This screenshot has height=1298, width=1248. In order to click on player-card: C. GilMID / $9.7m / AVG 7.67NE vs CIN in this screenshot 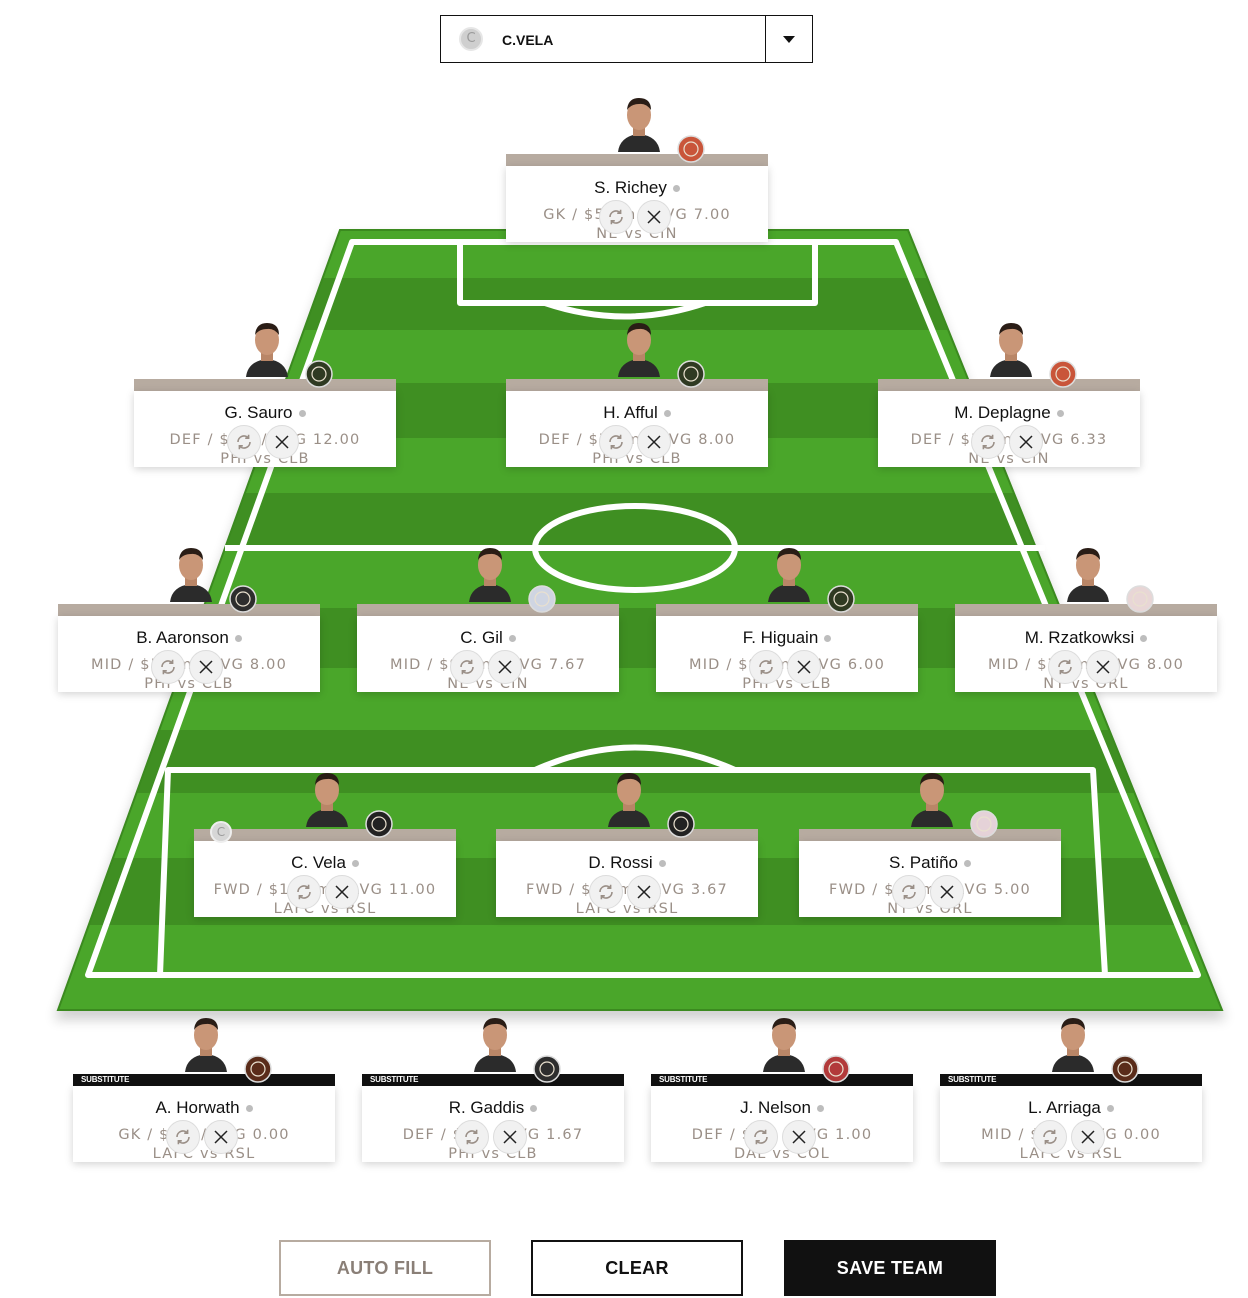, I will do `click(488, 617)`.